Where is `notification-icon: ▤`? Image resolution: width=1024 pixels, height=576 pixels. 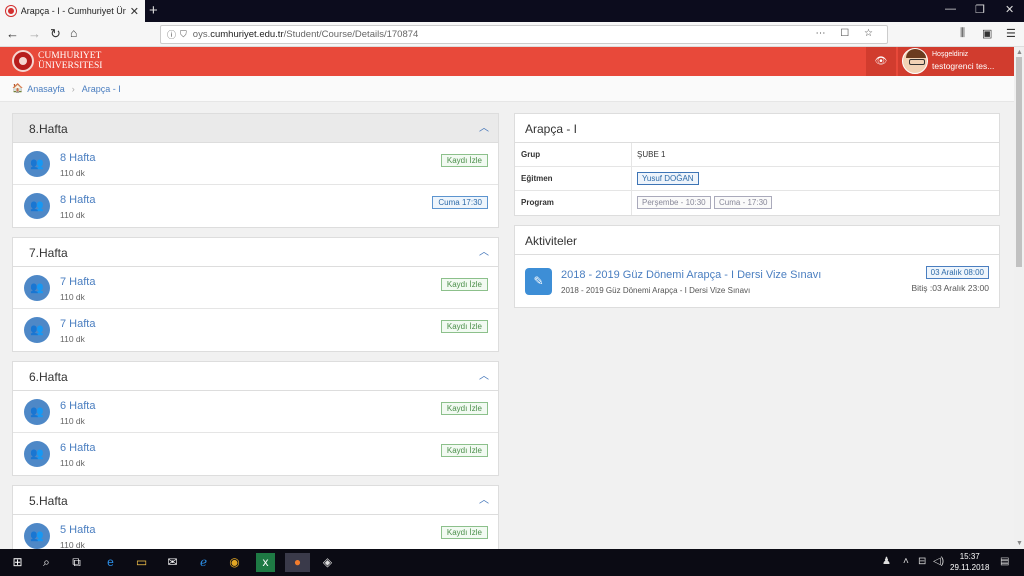 notification-icon: ▤ is located at coordinates (1004, 561).